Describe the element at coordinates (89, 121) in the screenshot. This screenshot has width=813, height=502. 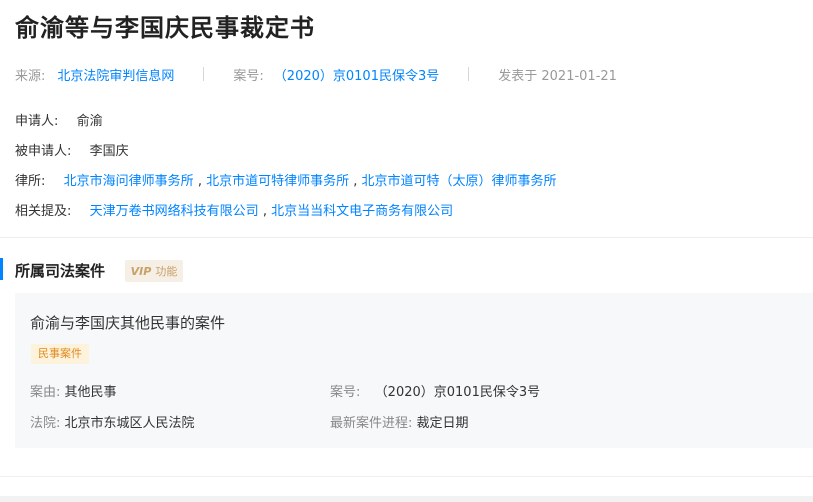
I see `applicant-value: 俞渝` at that location.